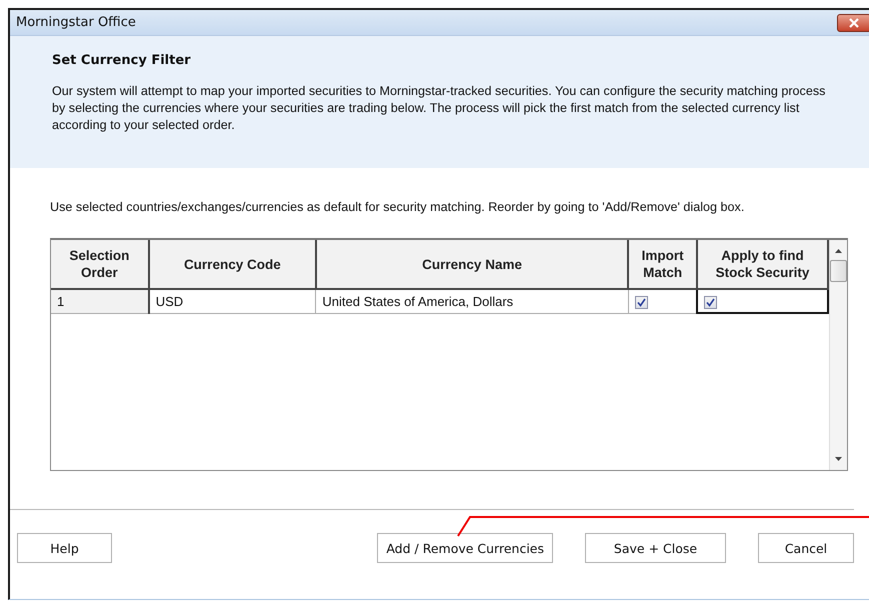 This screenshot has width=869, height=601. What do you see at coordinates (838, 250) in the screenshot?
I see `scroll-up-icon` at bounding box center [838, 250].